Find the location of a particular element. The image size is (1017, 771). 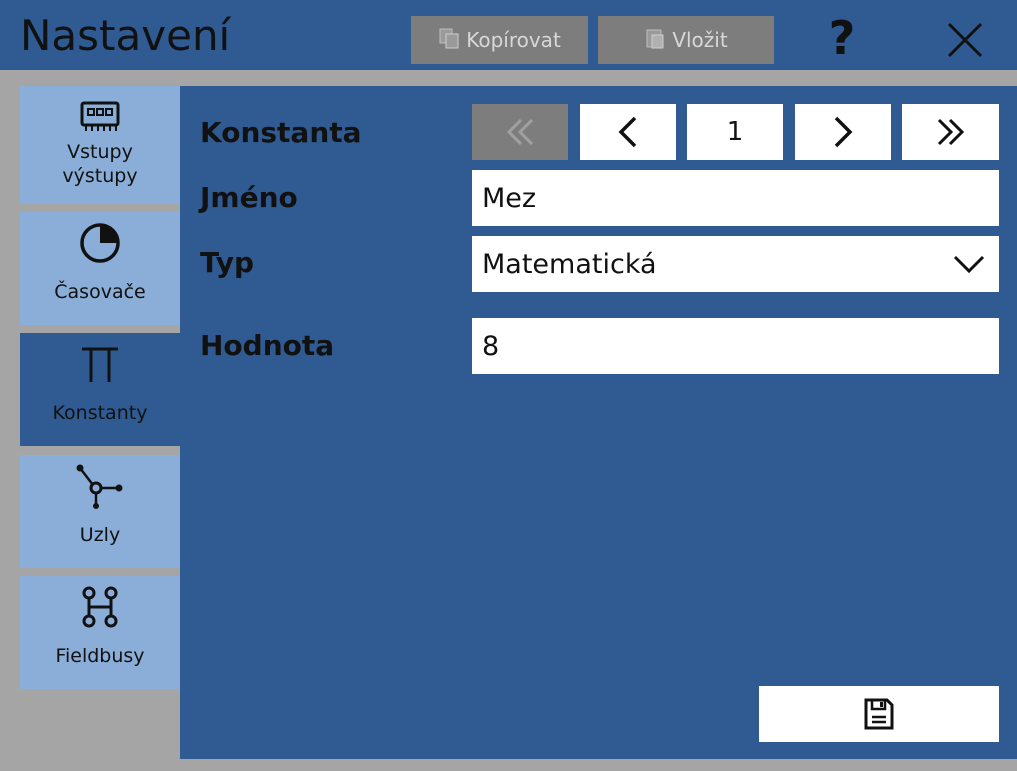

sidebar-item-label: výstupy is located at coordinates (100, 176).